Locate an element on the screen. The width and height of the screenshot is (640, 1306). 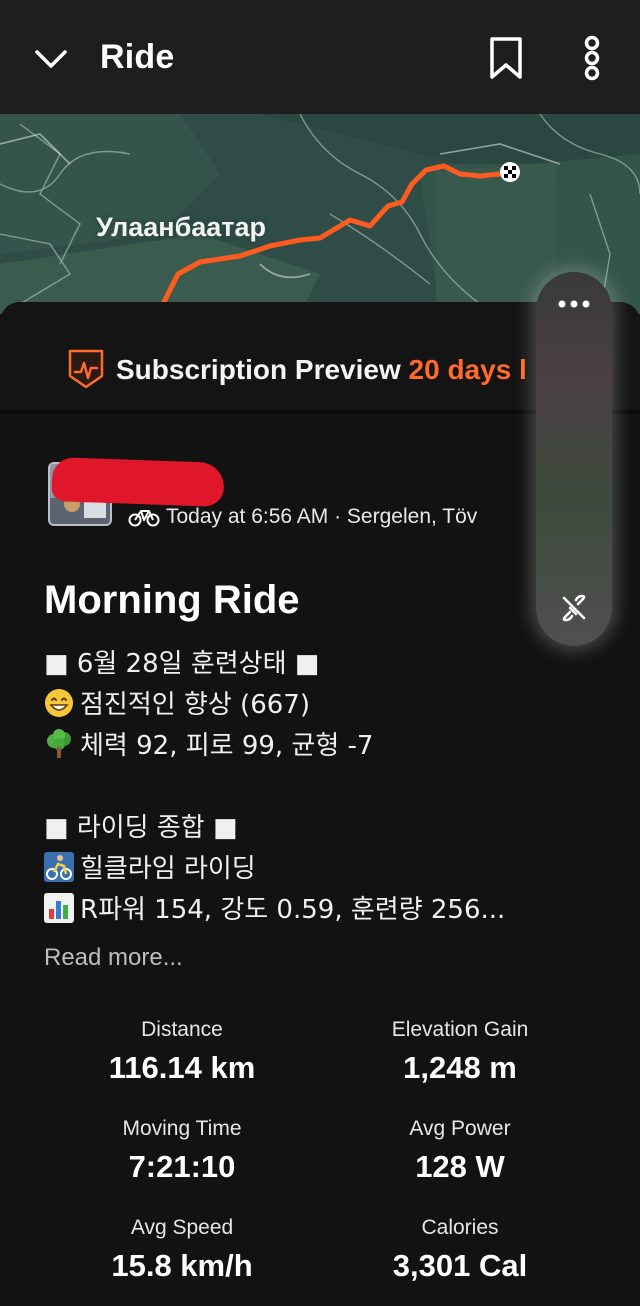
person-biking-icon is located at coordinates (59, 867).